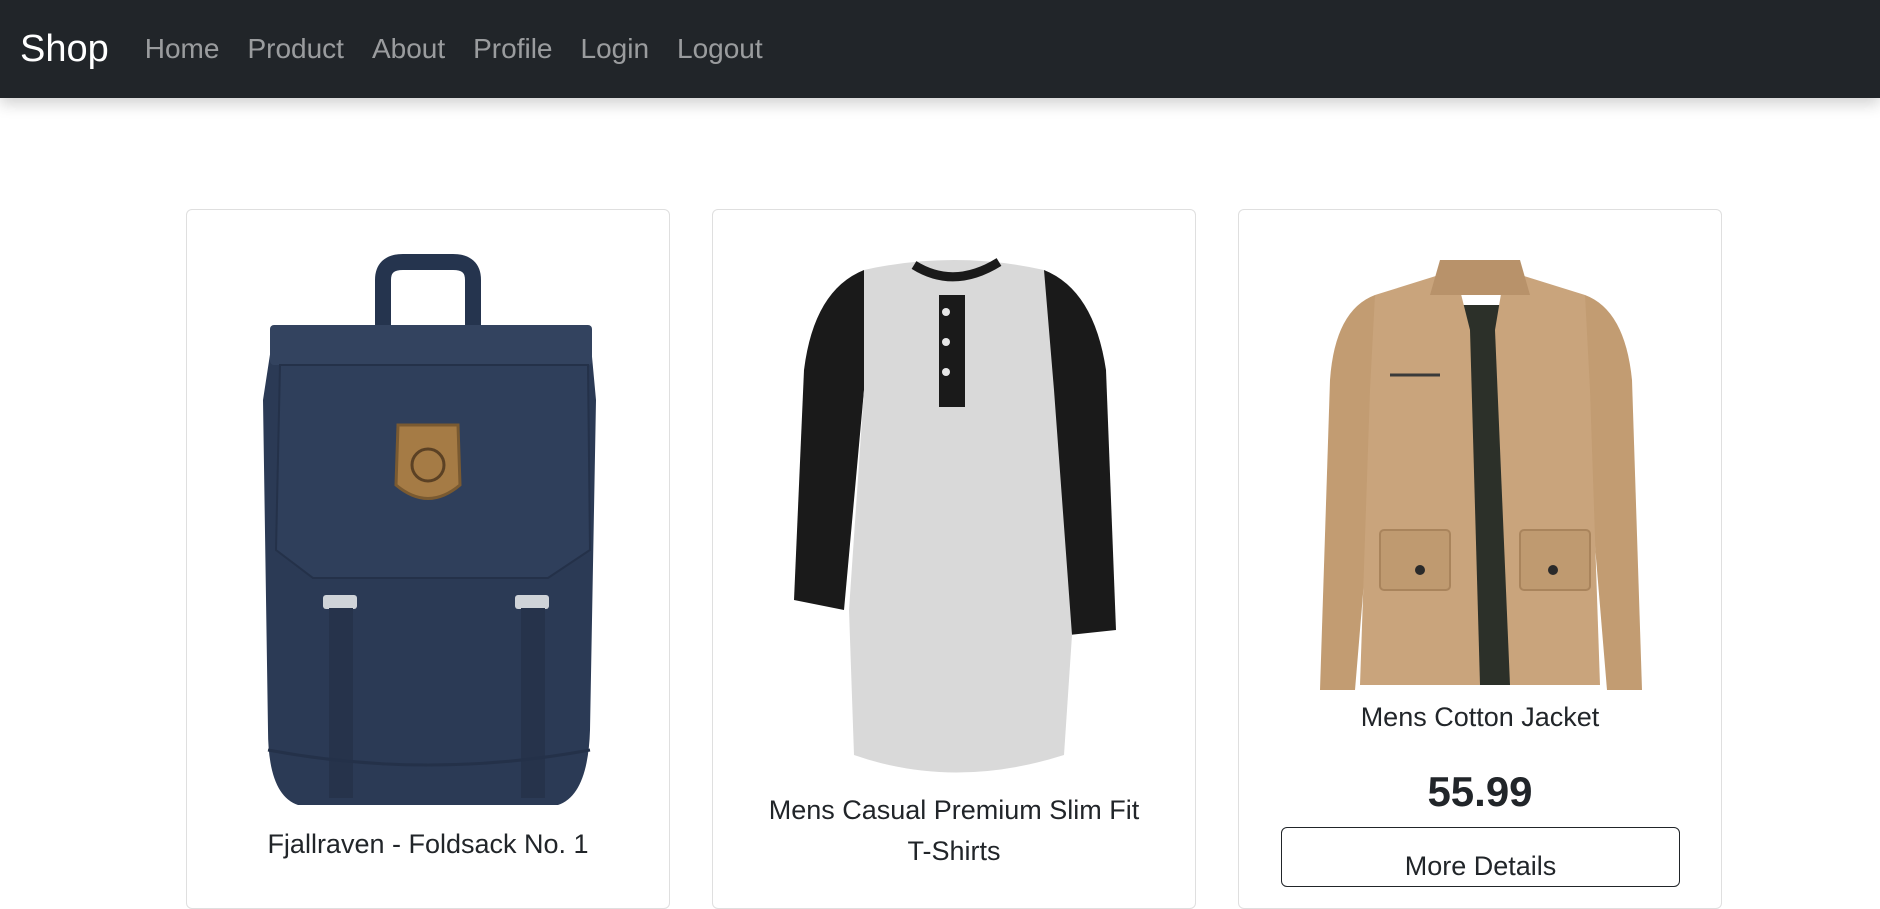 This screenshot has height=909, width=1880. I want to click on nav-links: Home Product About Profile Login Logout, so click(454, 49).